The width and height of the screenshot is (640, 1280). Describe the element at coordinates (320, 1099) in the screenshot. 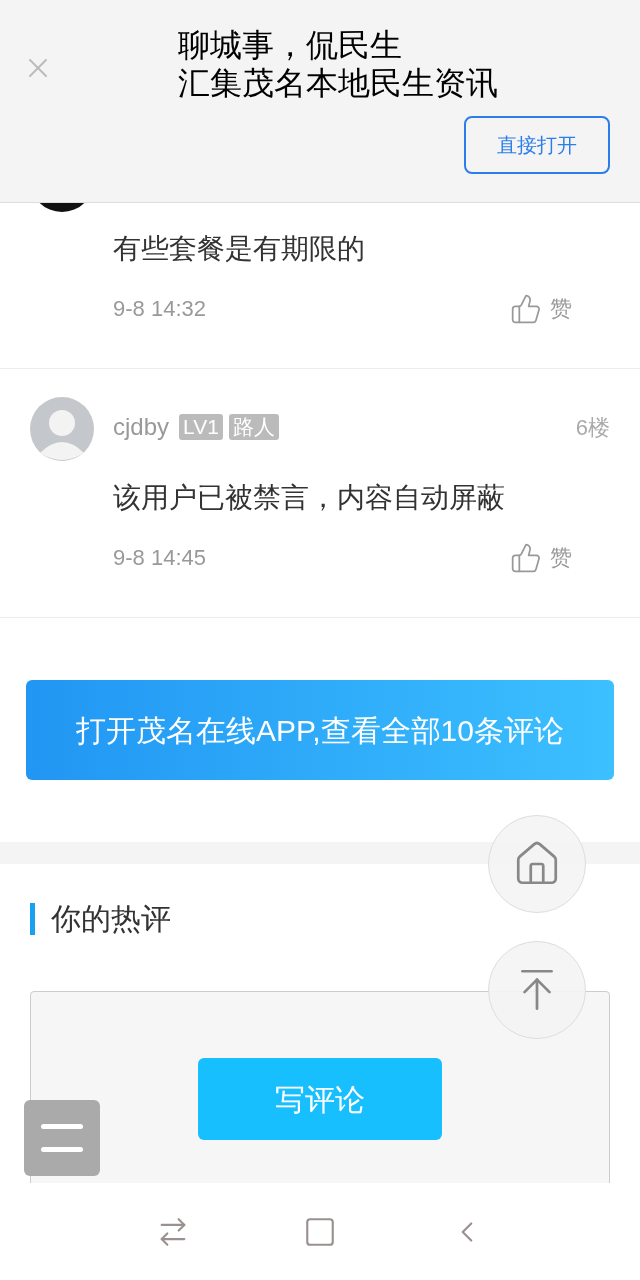

I see `write-comment-button: 写评论` at that location.